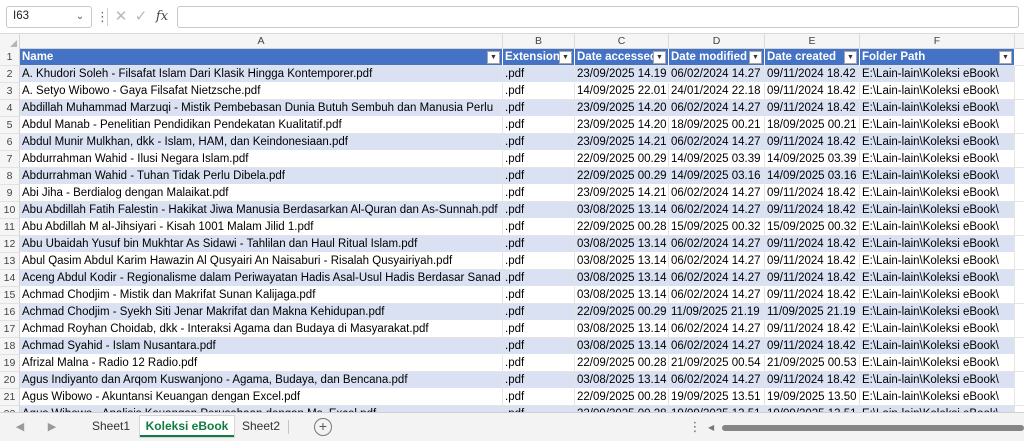 This screenshot has height=441, width=1024. What do you see at coordinates (80, 17) in the screenshot?
I see `chevron-down-icon: ⌄` at bounding box center [80, 17].